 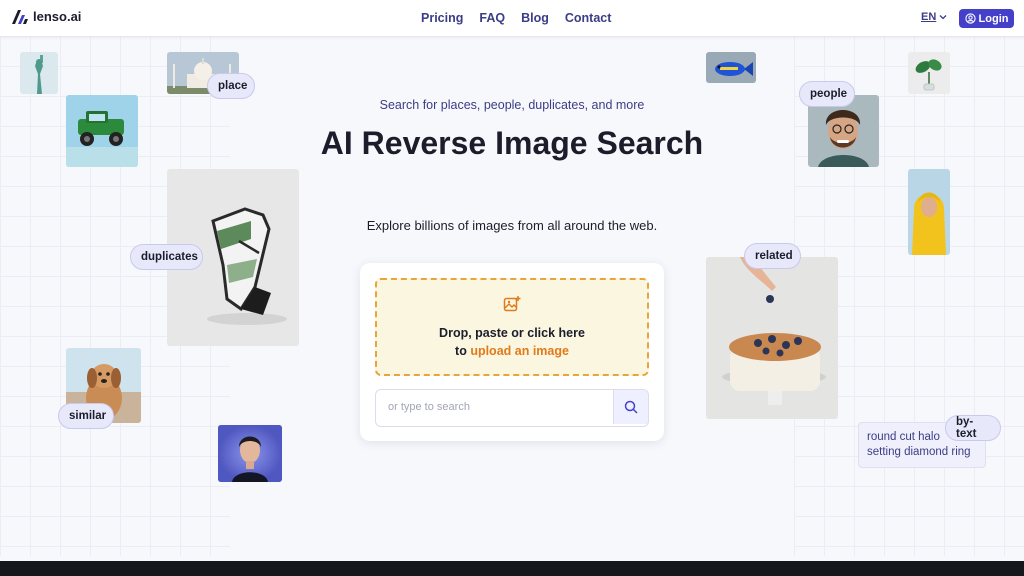 I want to click on tag-place: place, so click(x=231, y=86).